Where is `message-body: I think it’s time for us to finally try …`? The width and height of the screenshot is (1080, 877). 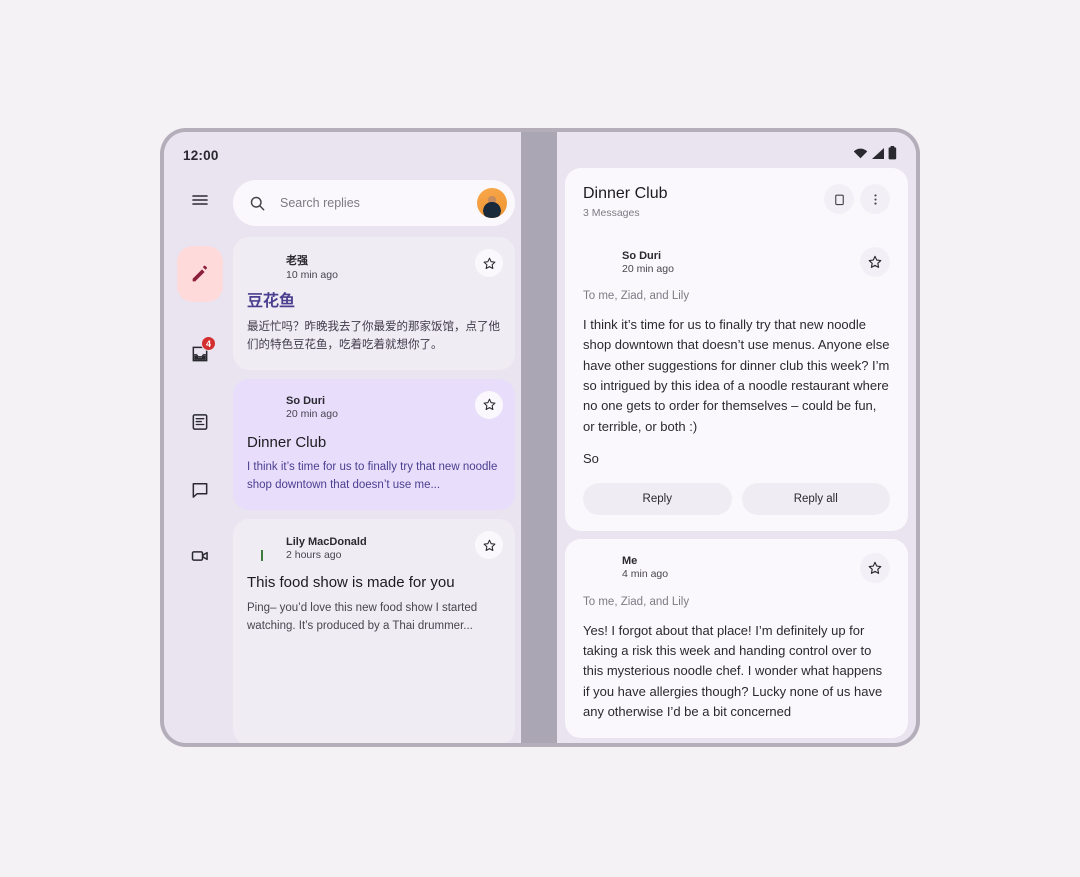
message-body: I think it’s time for us to finally try … is located at coordinates (736, 375).